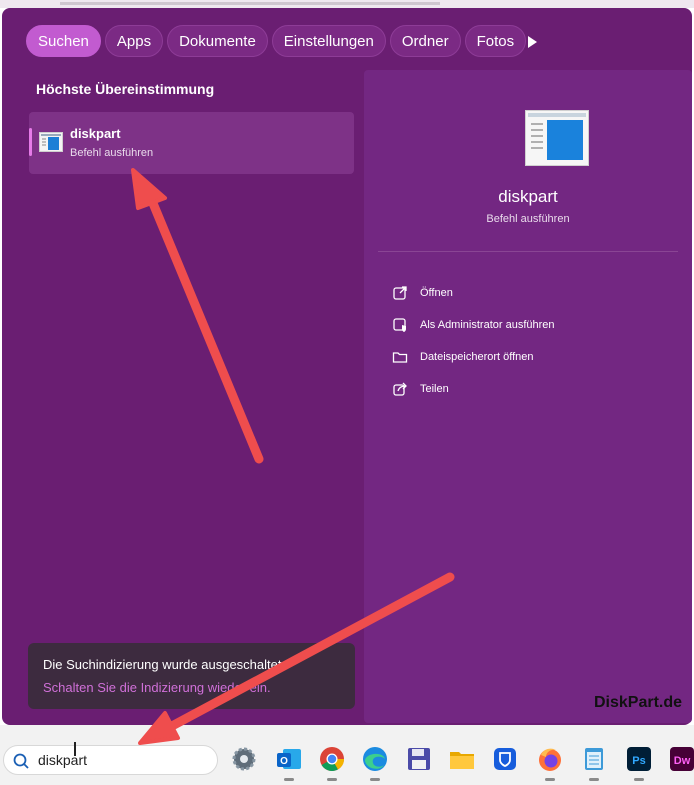  I want to click on notepad-icon, so click(594, 759).